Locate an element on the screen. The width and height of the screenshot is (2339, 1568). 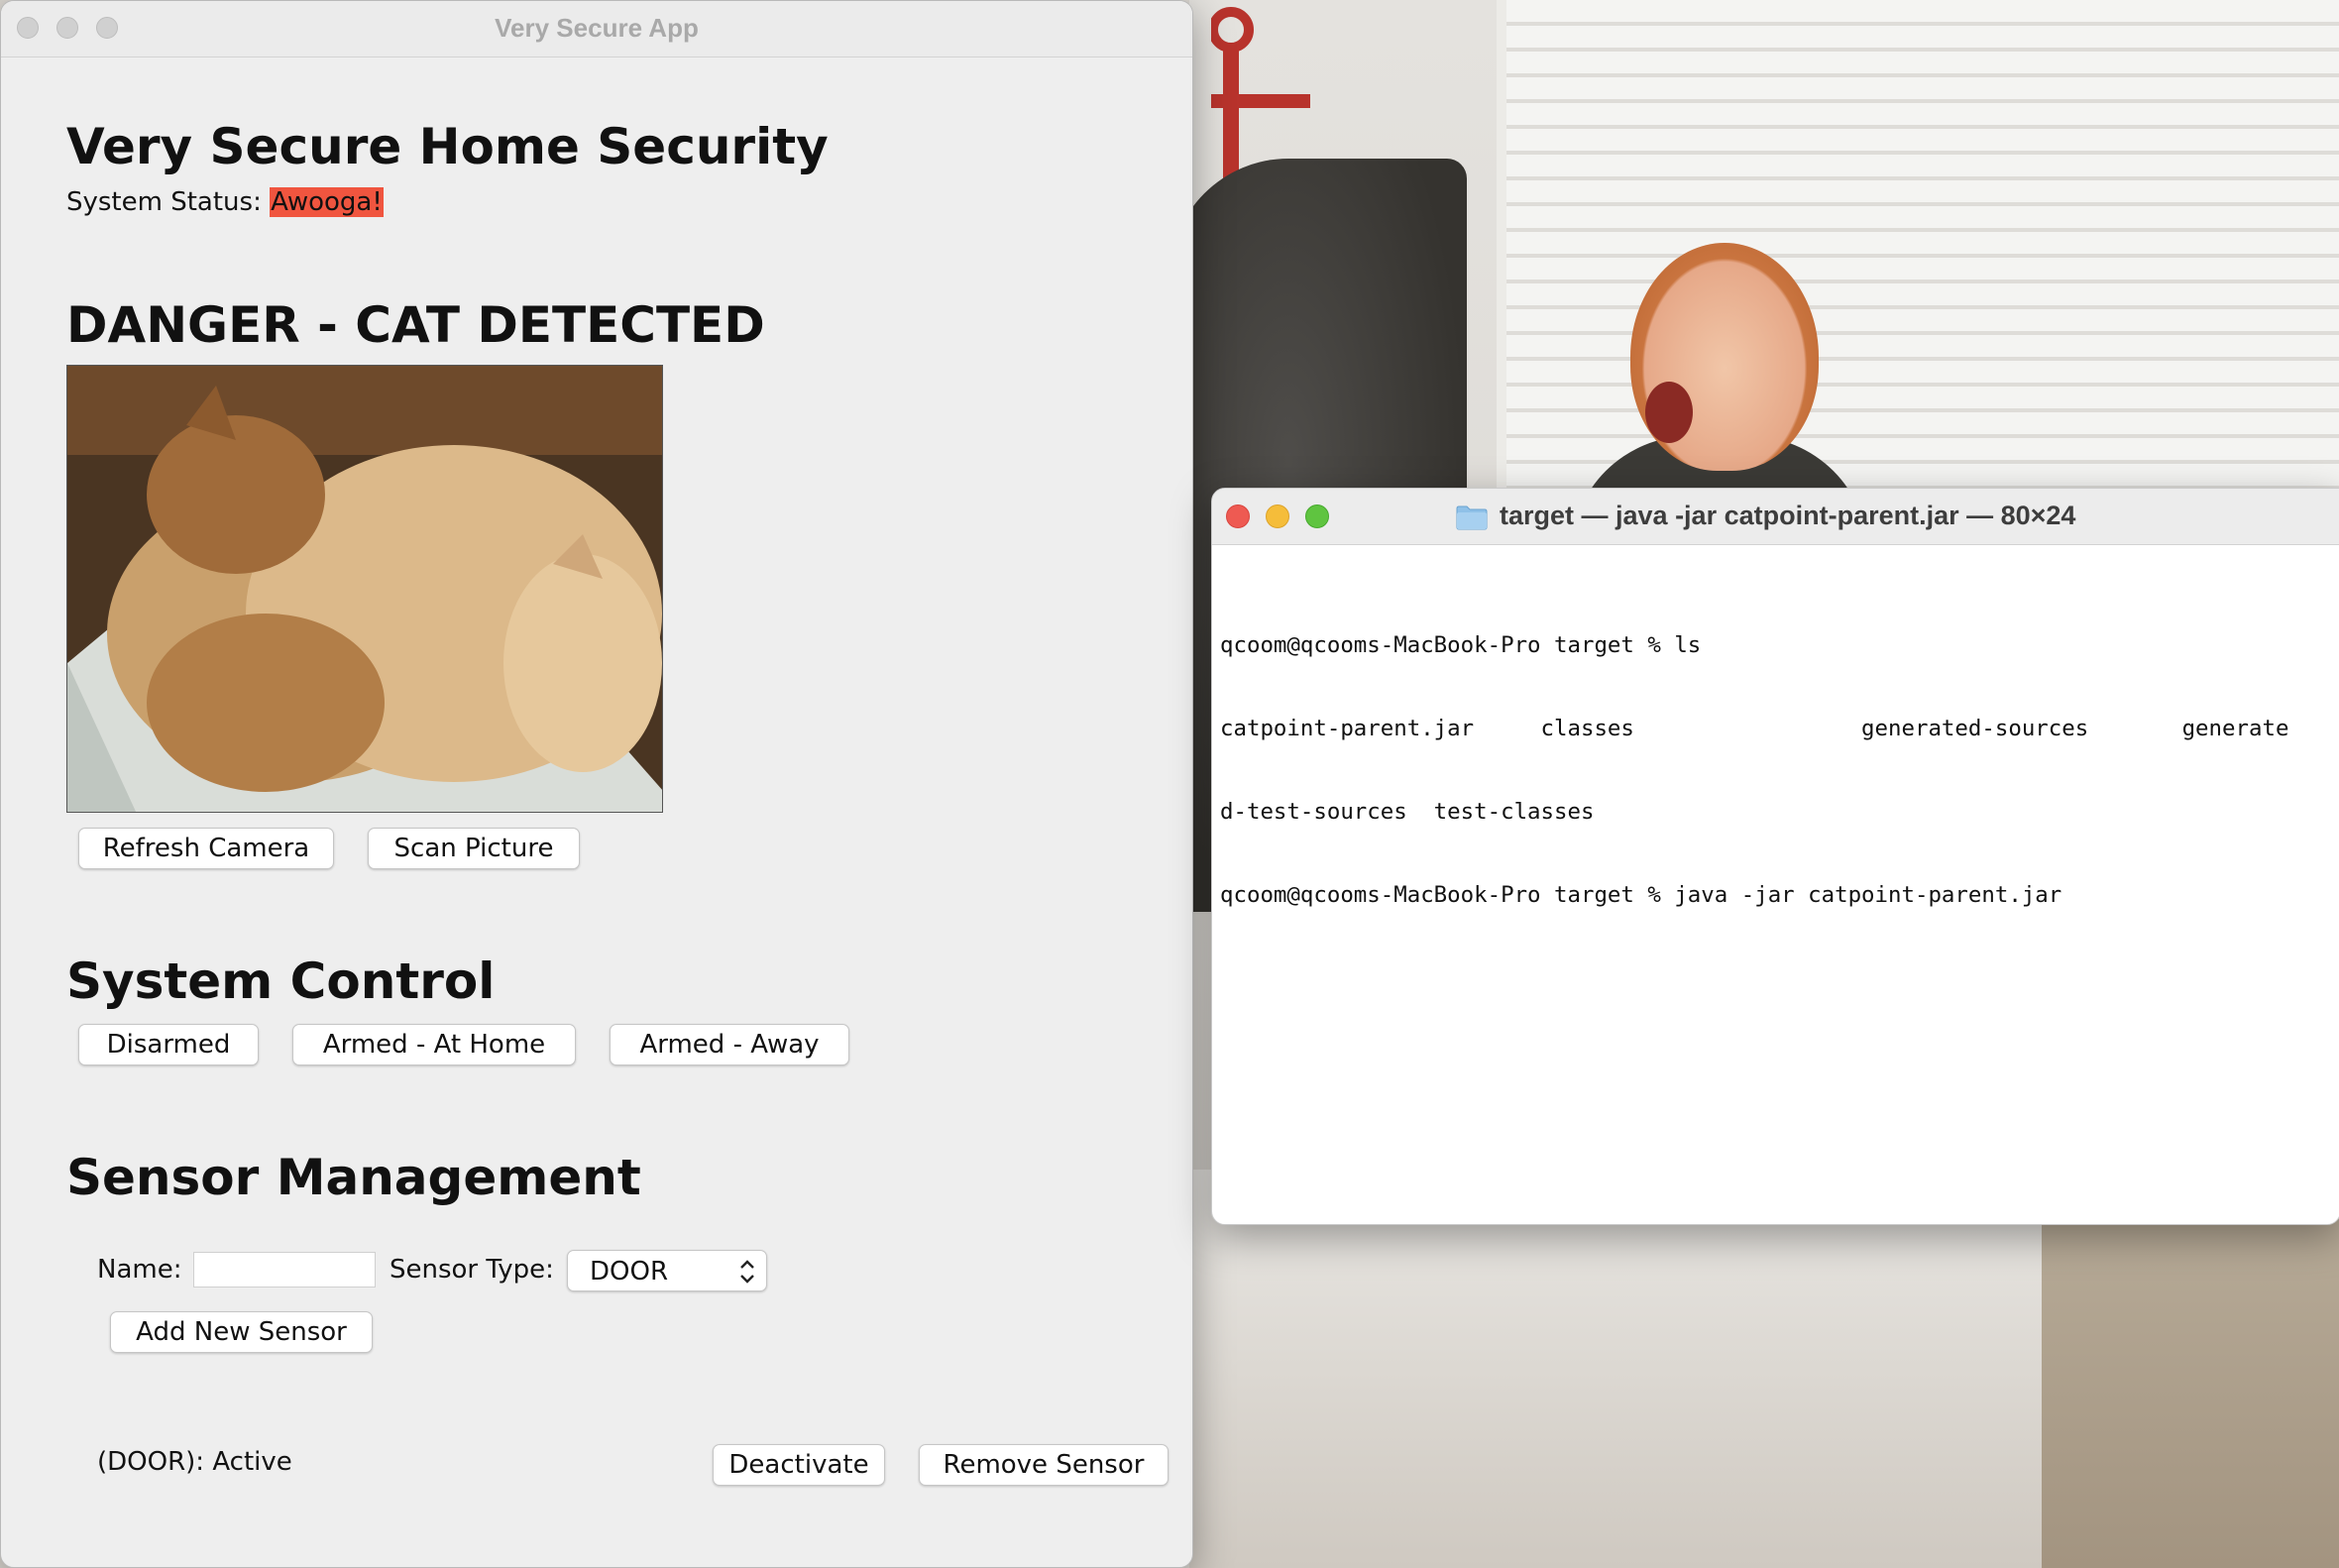
terminal-line: qcoom@qcooms-MacBook-Pro target % ls is located at coordinates (1461, 645).